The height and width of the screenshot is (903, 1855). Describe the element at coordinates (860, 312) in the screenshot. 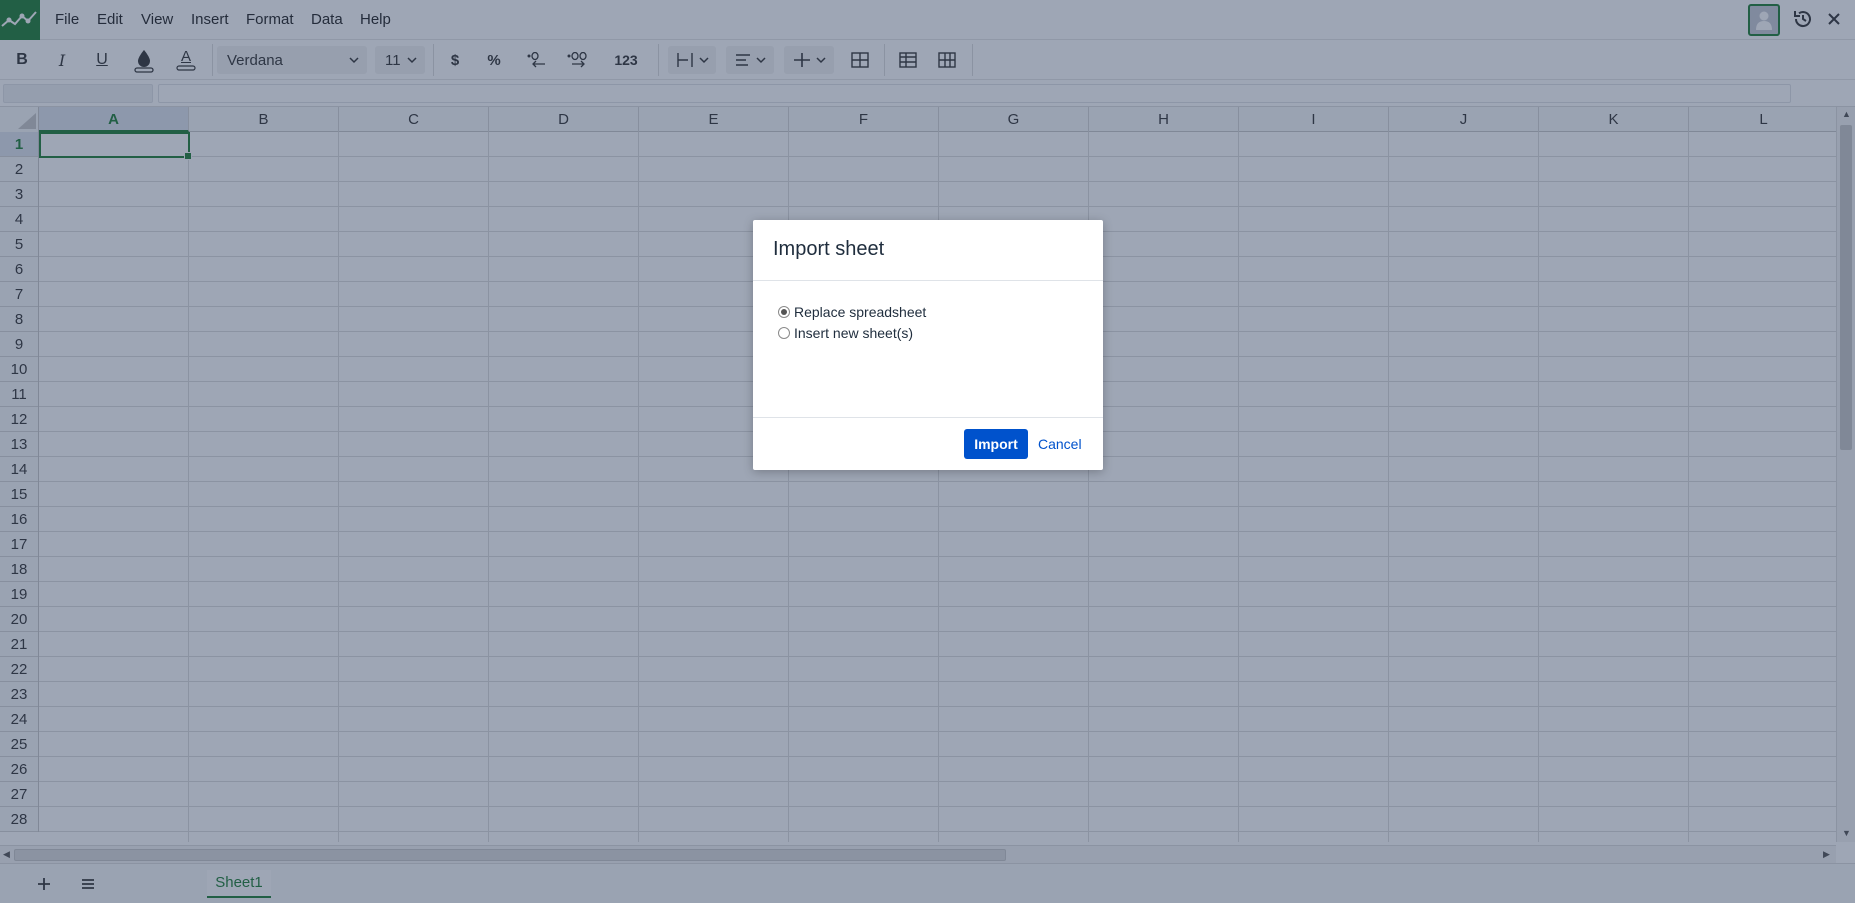

I see `option-label: Replace spreadsheet` at that location.